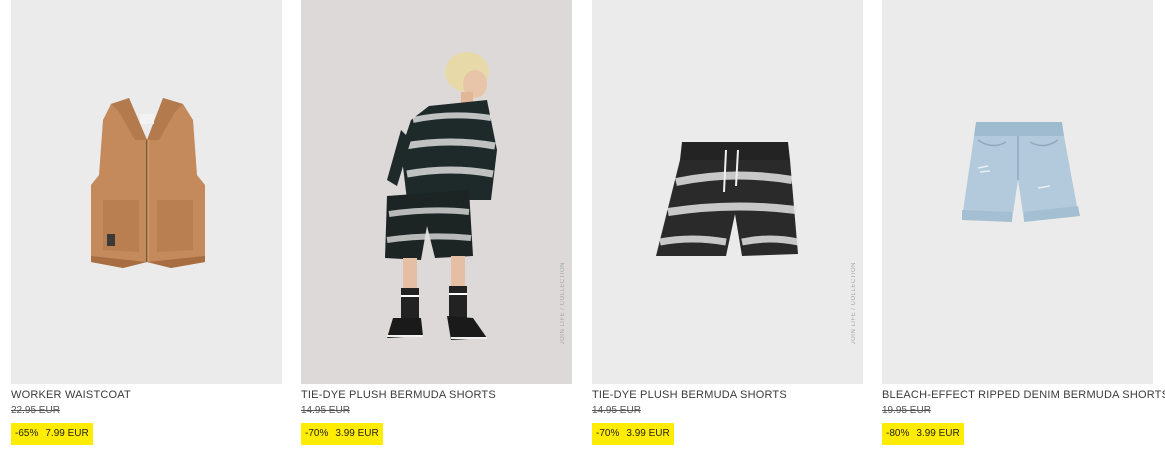 The height and width of the screenshot is (458, 1165). I want to click on sale-price-badge: -65% 7.99 EUR, so click(52, 434).